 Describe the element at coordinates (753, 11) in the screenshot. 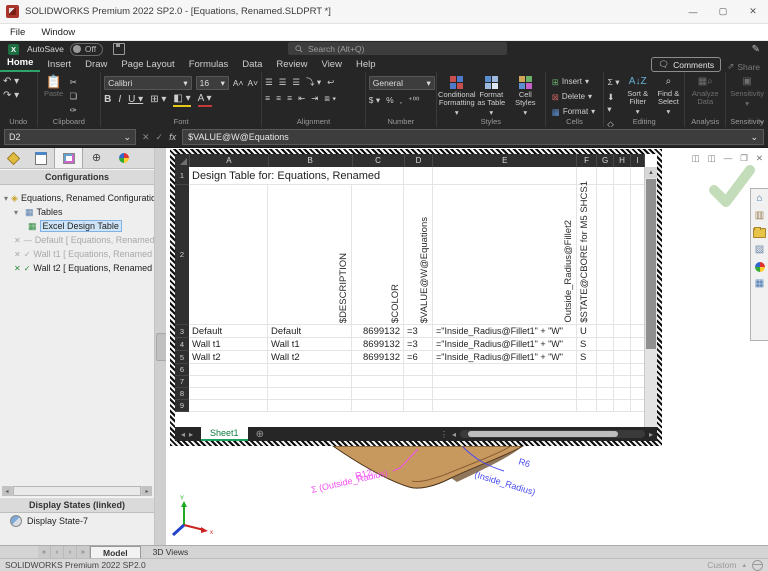

I see `close-icon: ✕` at that location.